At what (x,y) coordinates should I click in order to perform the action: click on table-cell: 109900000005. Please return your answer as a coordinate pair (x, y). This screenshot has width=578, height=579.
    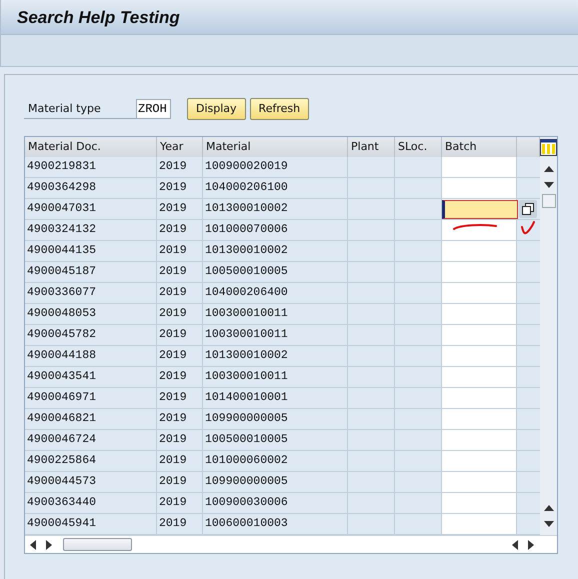
    Looking at the image, I should click on (275, 419).